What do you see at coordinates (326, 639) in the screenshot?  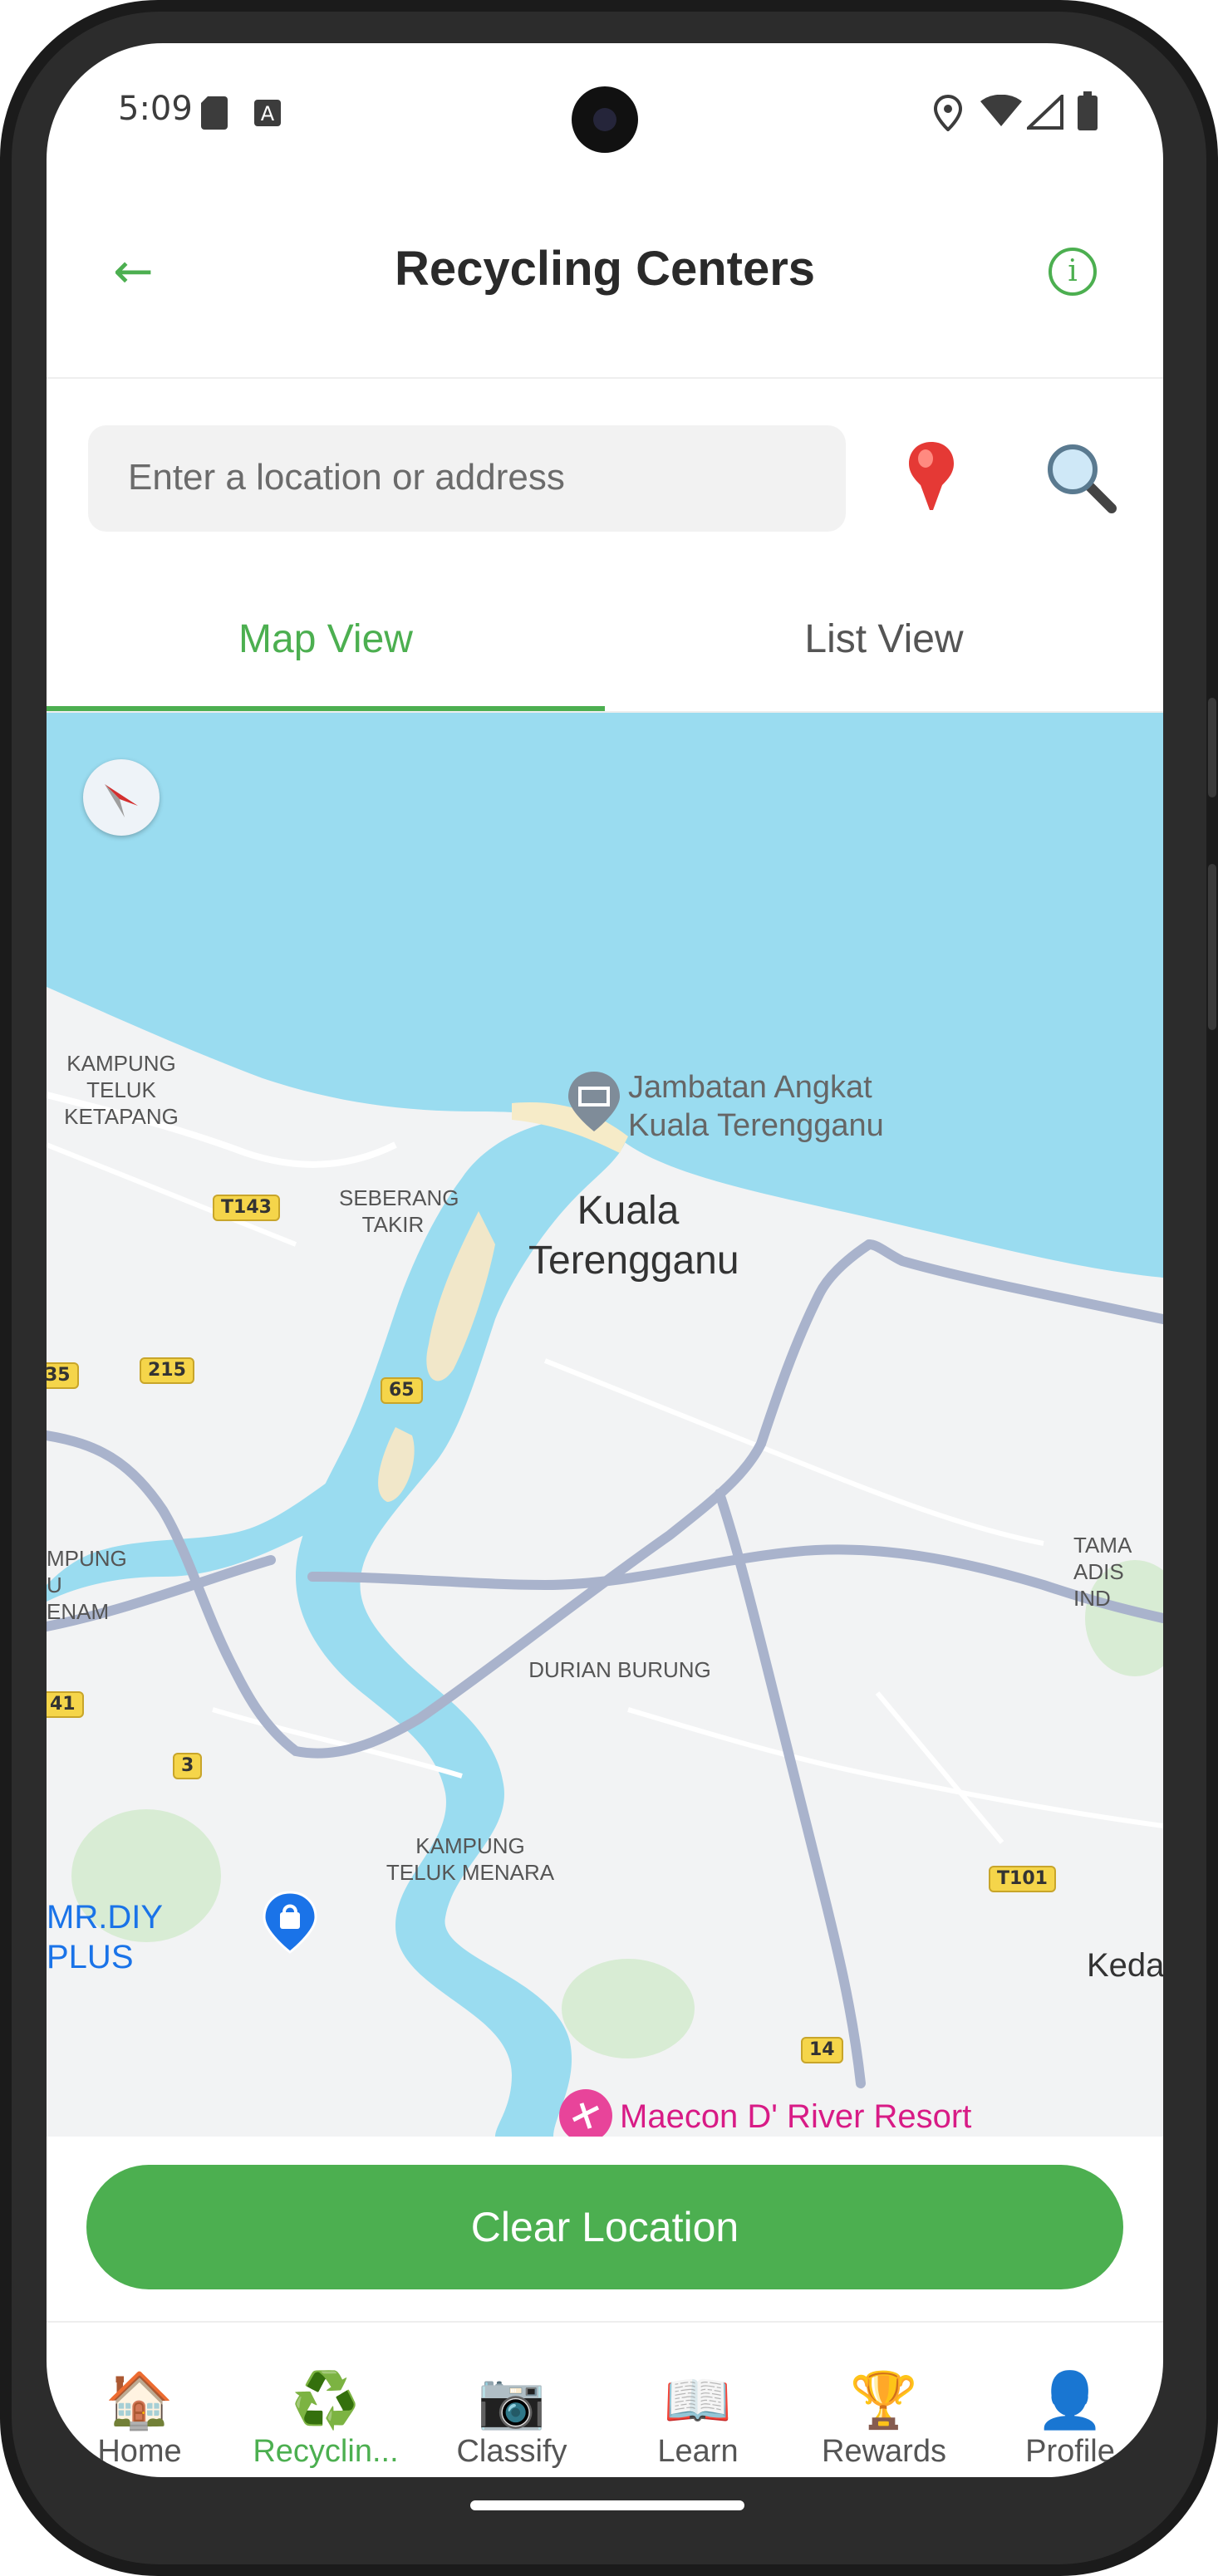 I see `tab-map-view: Map View` at bounding box center [326, 639].